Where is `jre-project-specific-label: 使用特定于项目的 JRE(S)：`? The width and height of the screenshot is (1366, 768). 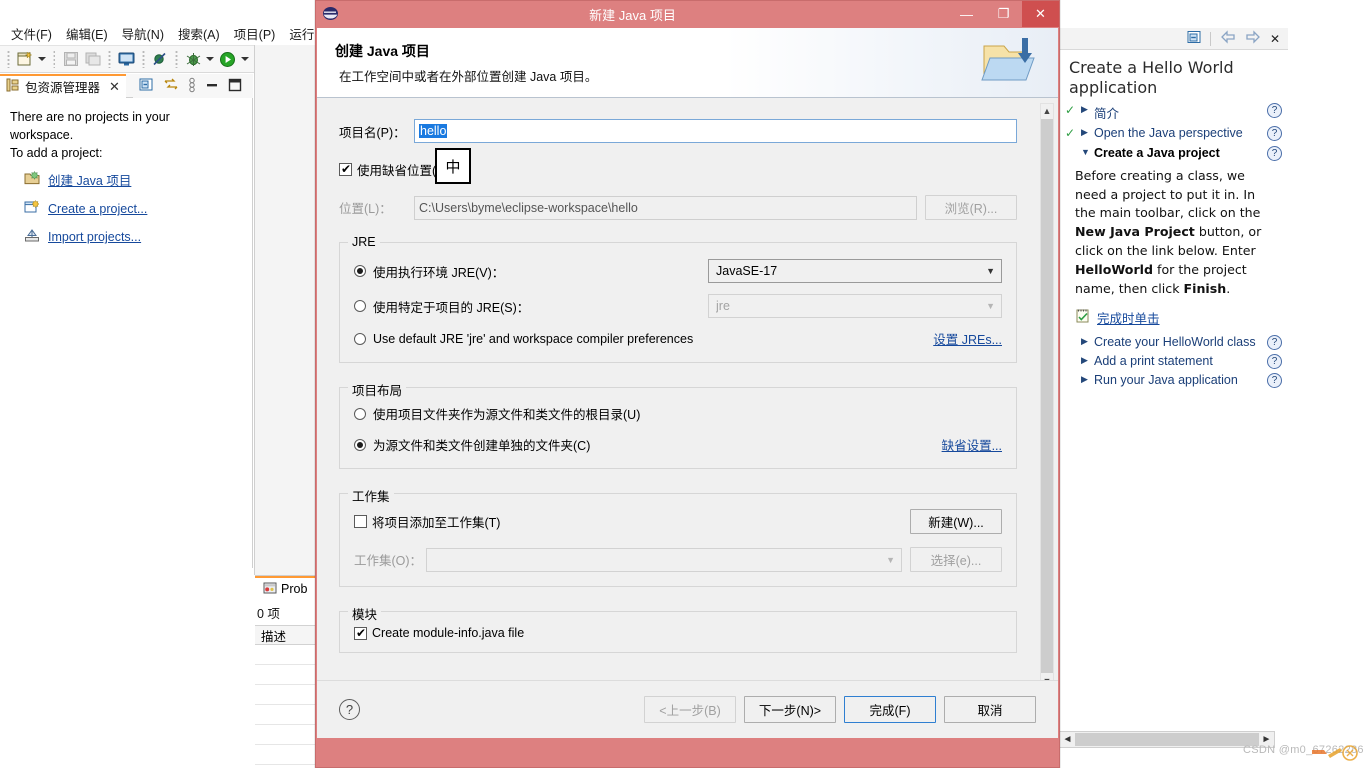
jre-project-specific-label: 使用特定于项目的 JRE(S)： is located at coordinates (451, 307).